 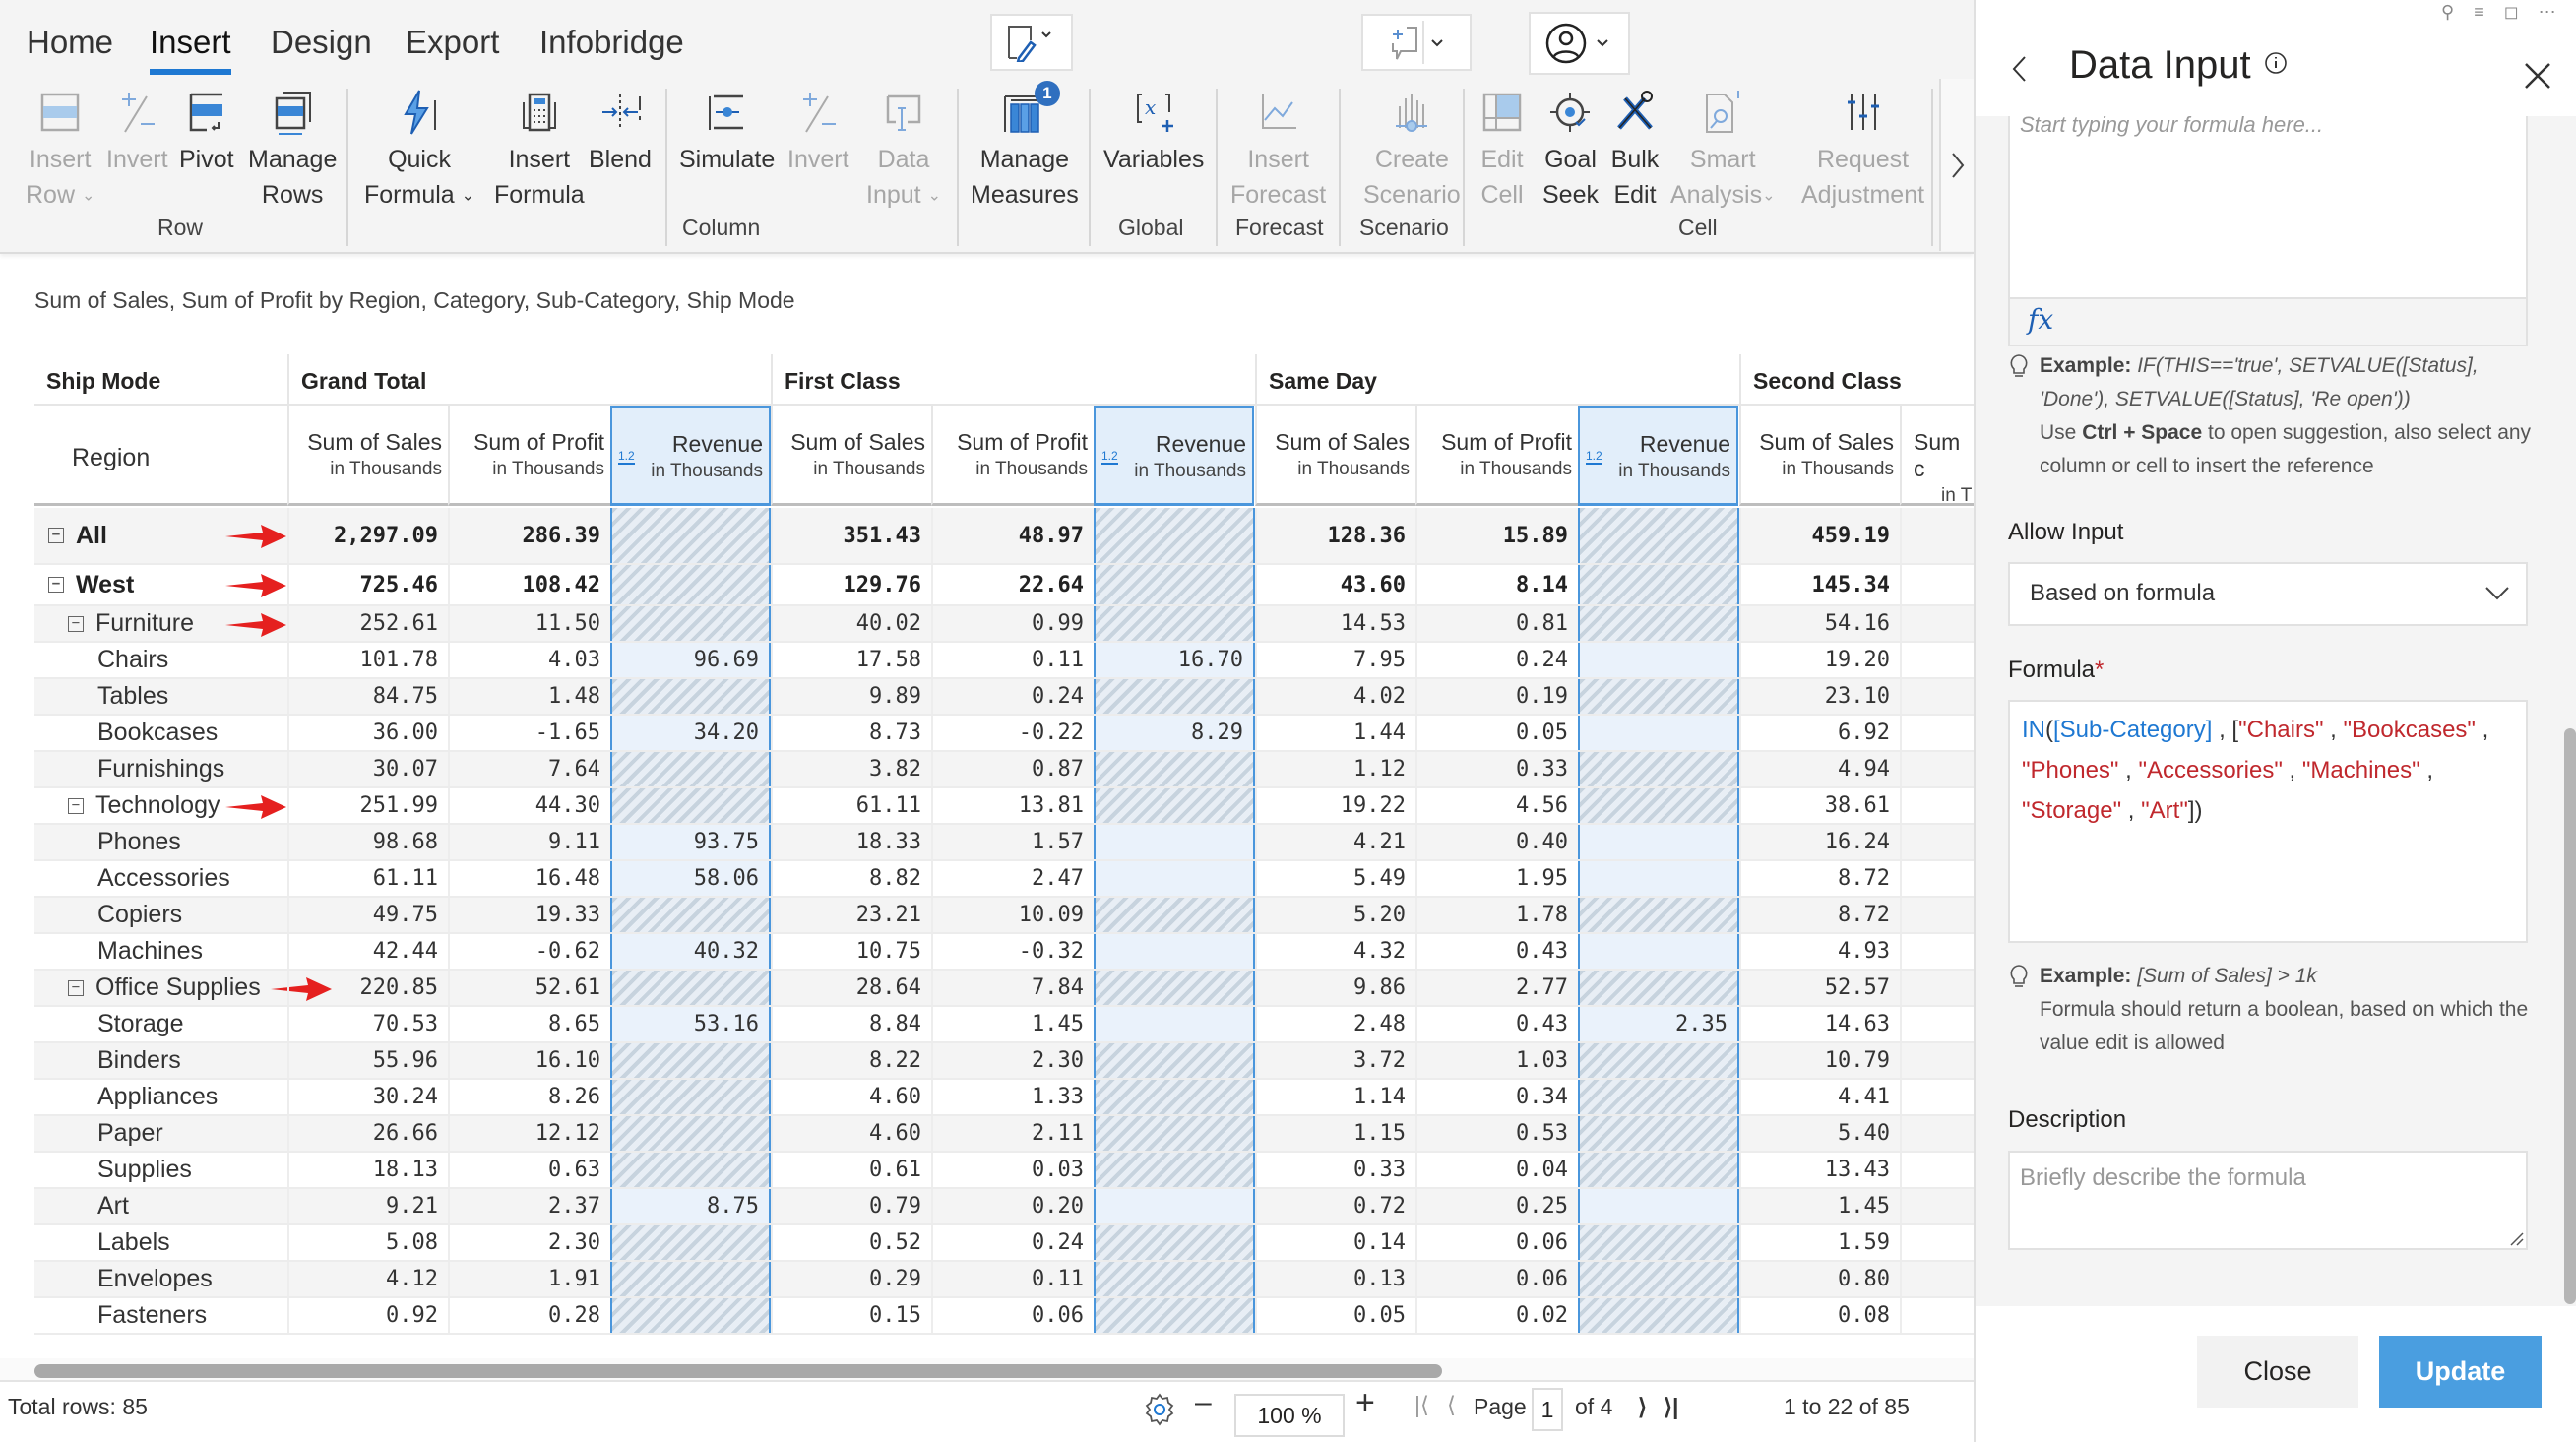 What do you see at coordinates (1412, 150) in the screenshot?
I see `create-scenario-button: Create Scenario` at bounding box center [1412, 150].